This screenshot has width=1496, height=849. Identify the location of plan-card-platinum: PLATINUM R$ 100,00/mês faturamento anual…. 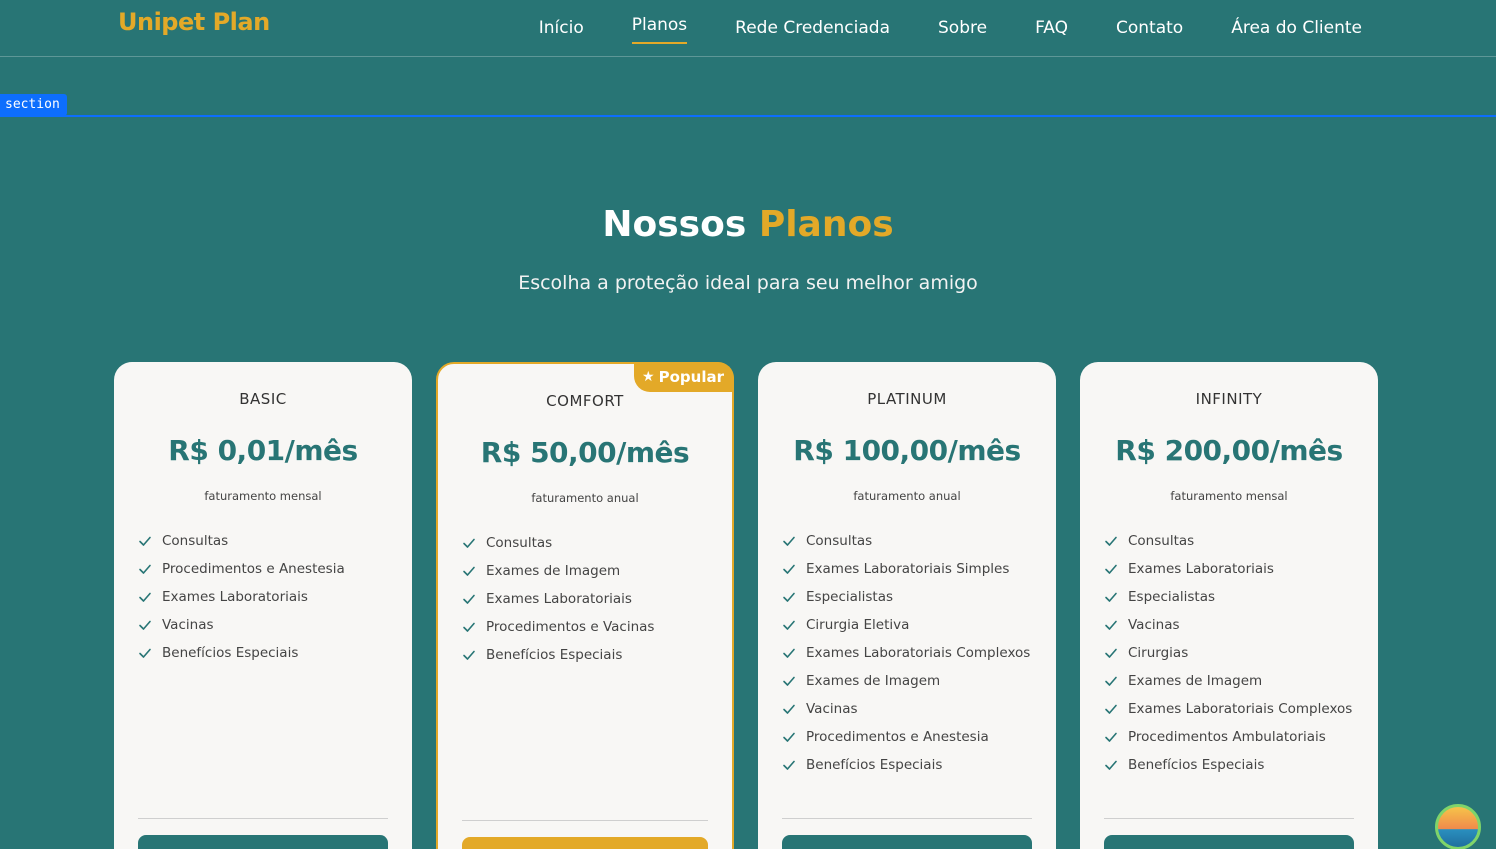
(907, 605).